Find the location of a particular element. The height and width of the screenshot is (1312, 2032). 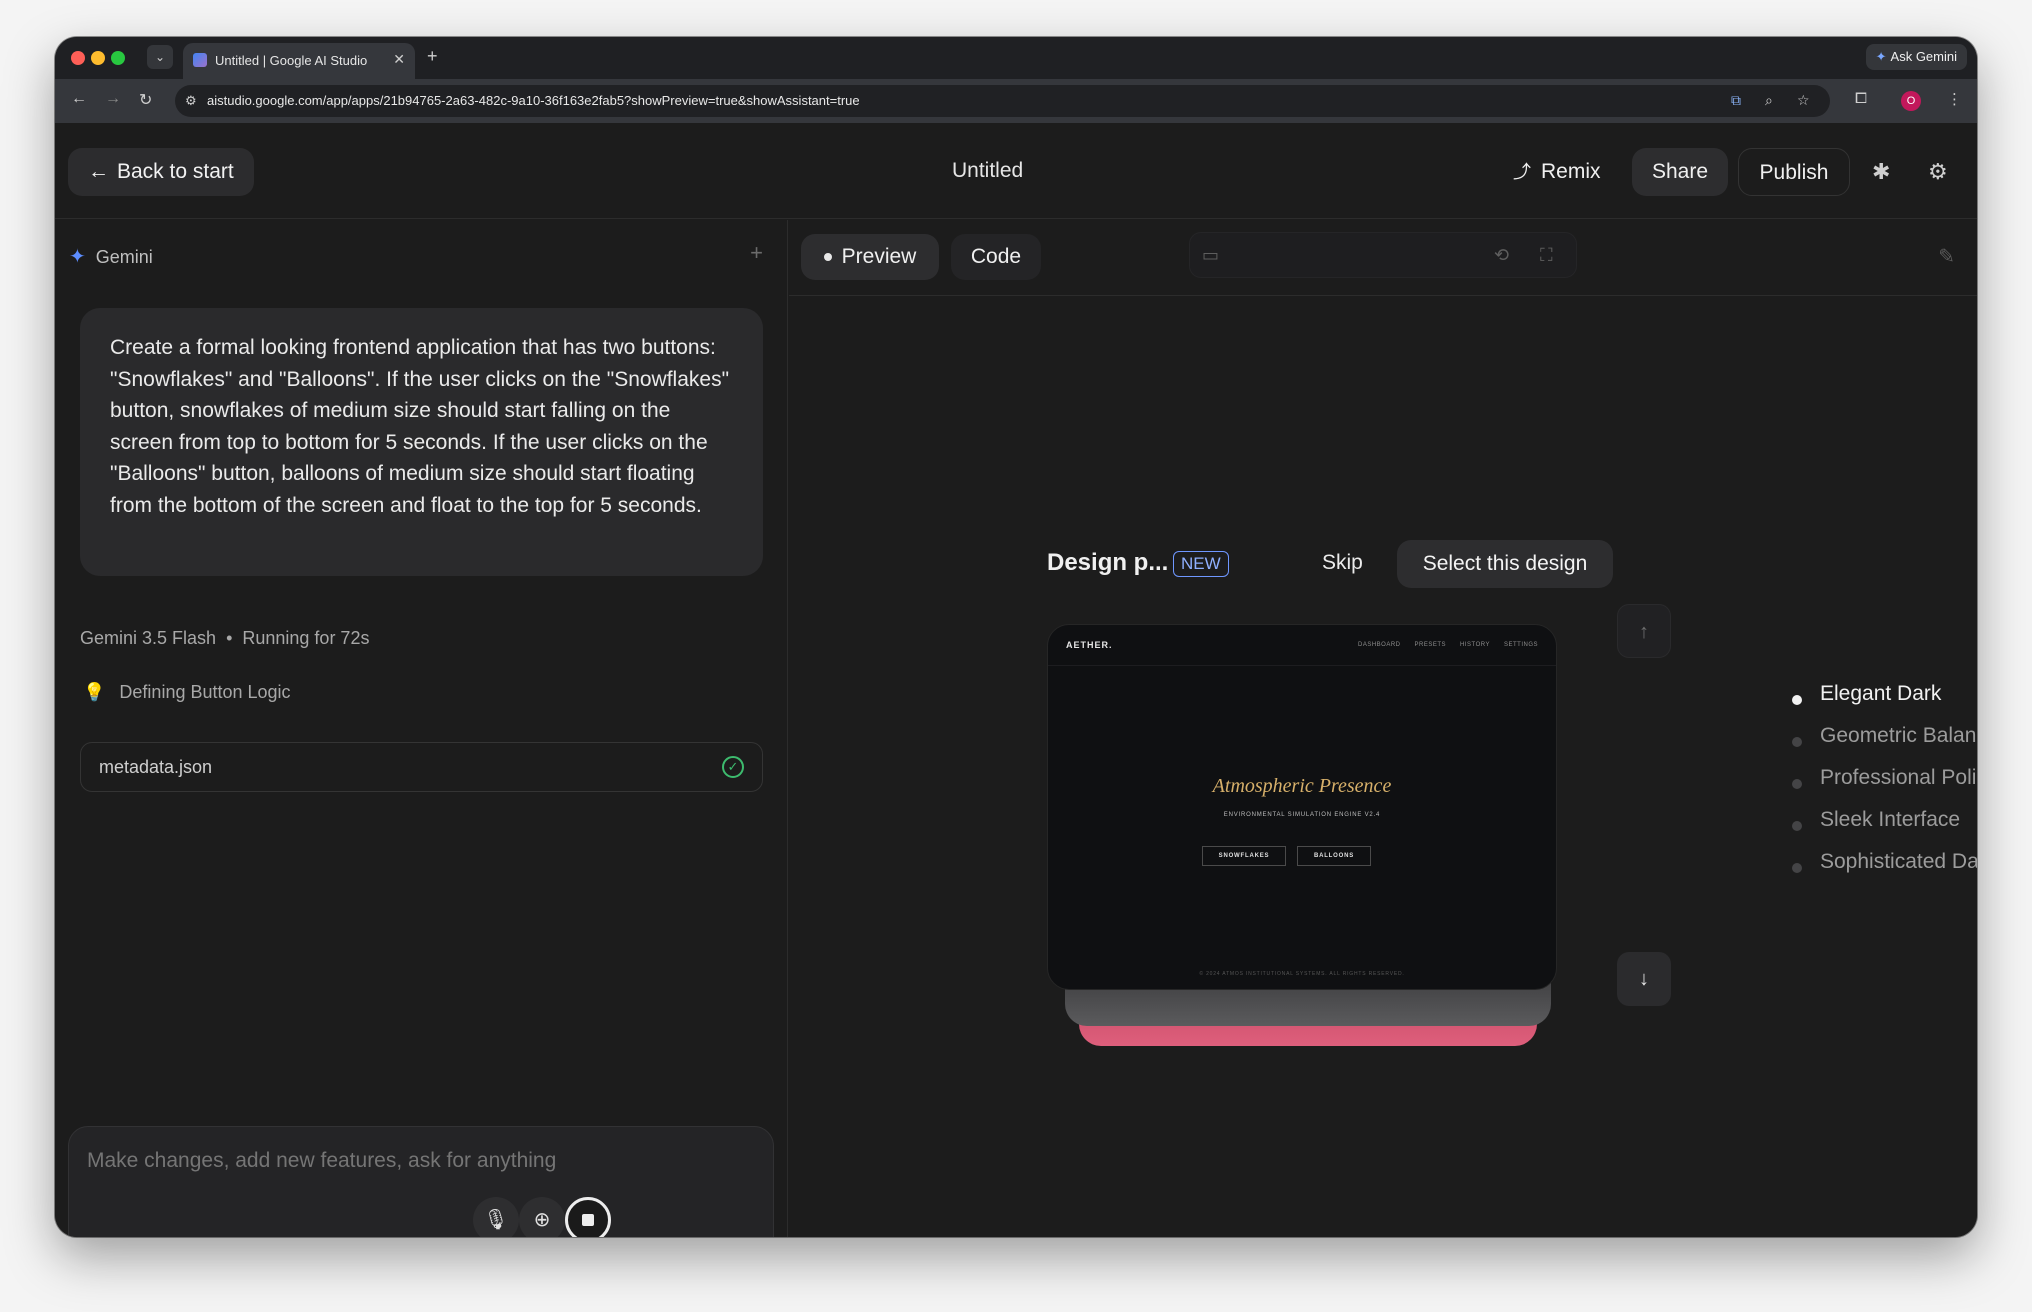

stop-generation-button is located at coordinates (588, 1217).